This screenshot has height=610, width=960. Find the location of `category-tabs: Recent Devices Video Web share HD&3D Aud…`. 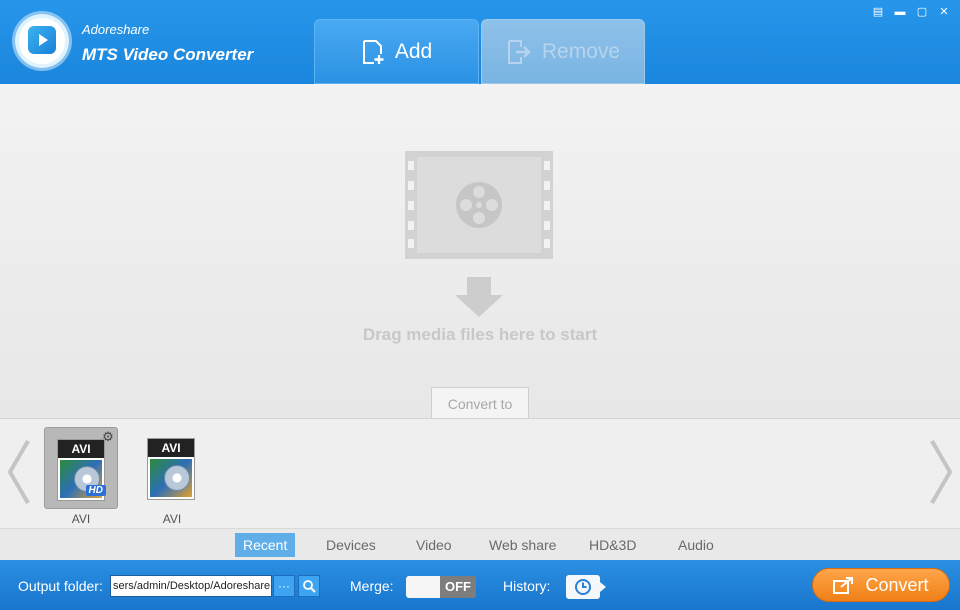

category-tabs: Recent Devices Video Web share HD&3D Aud… is located at coordinates (480, 544).